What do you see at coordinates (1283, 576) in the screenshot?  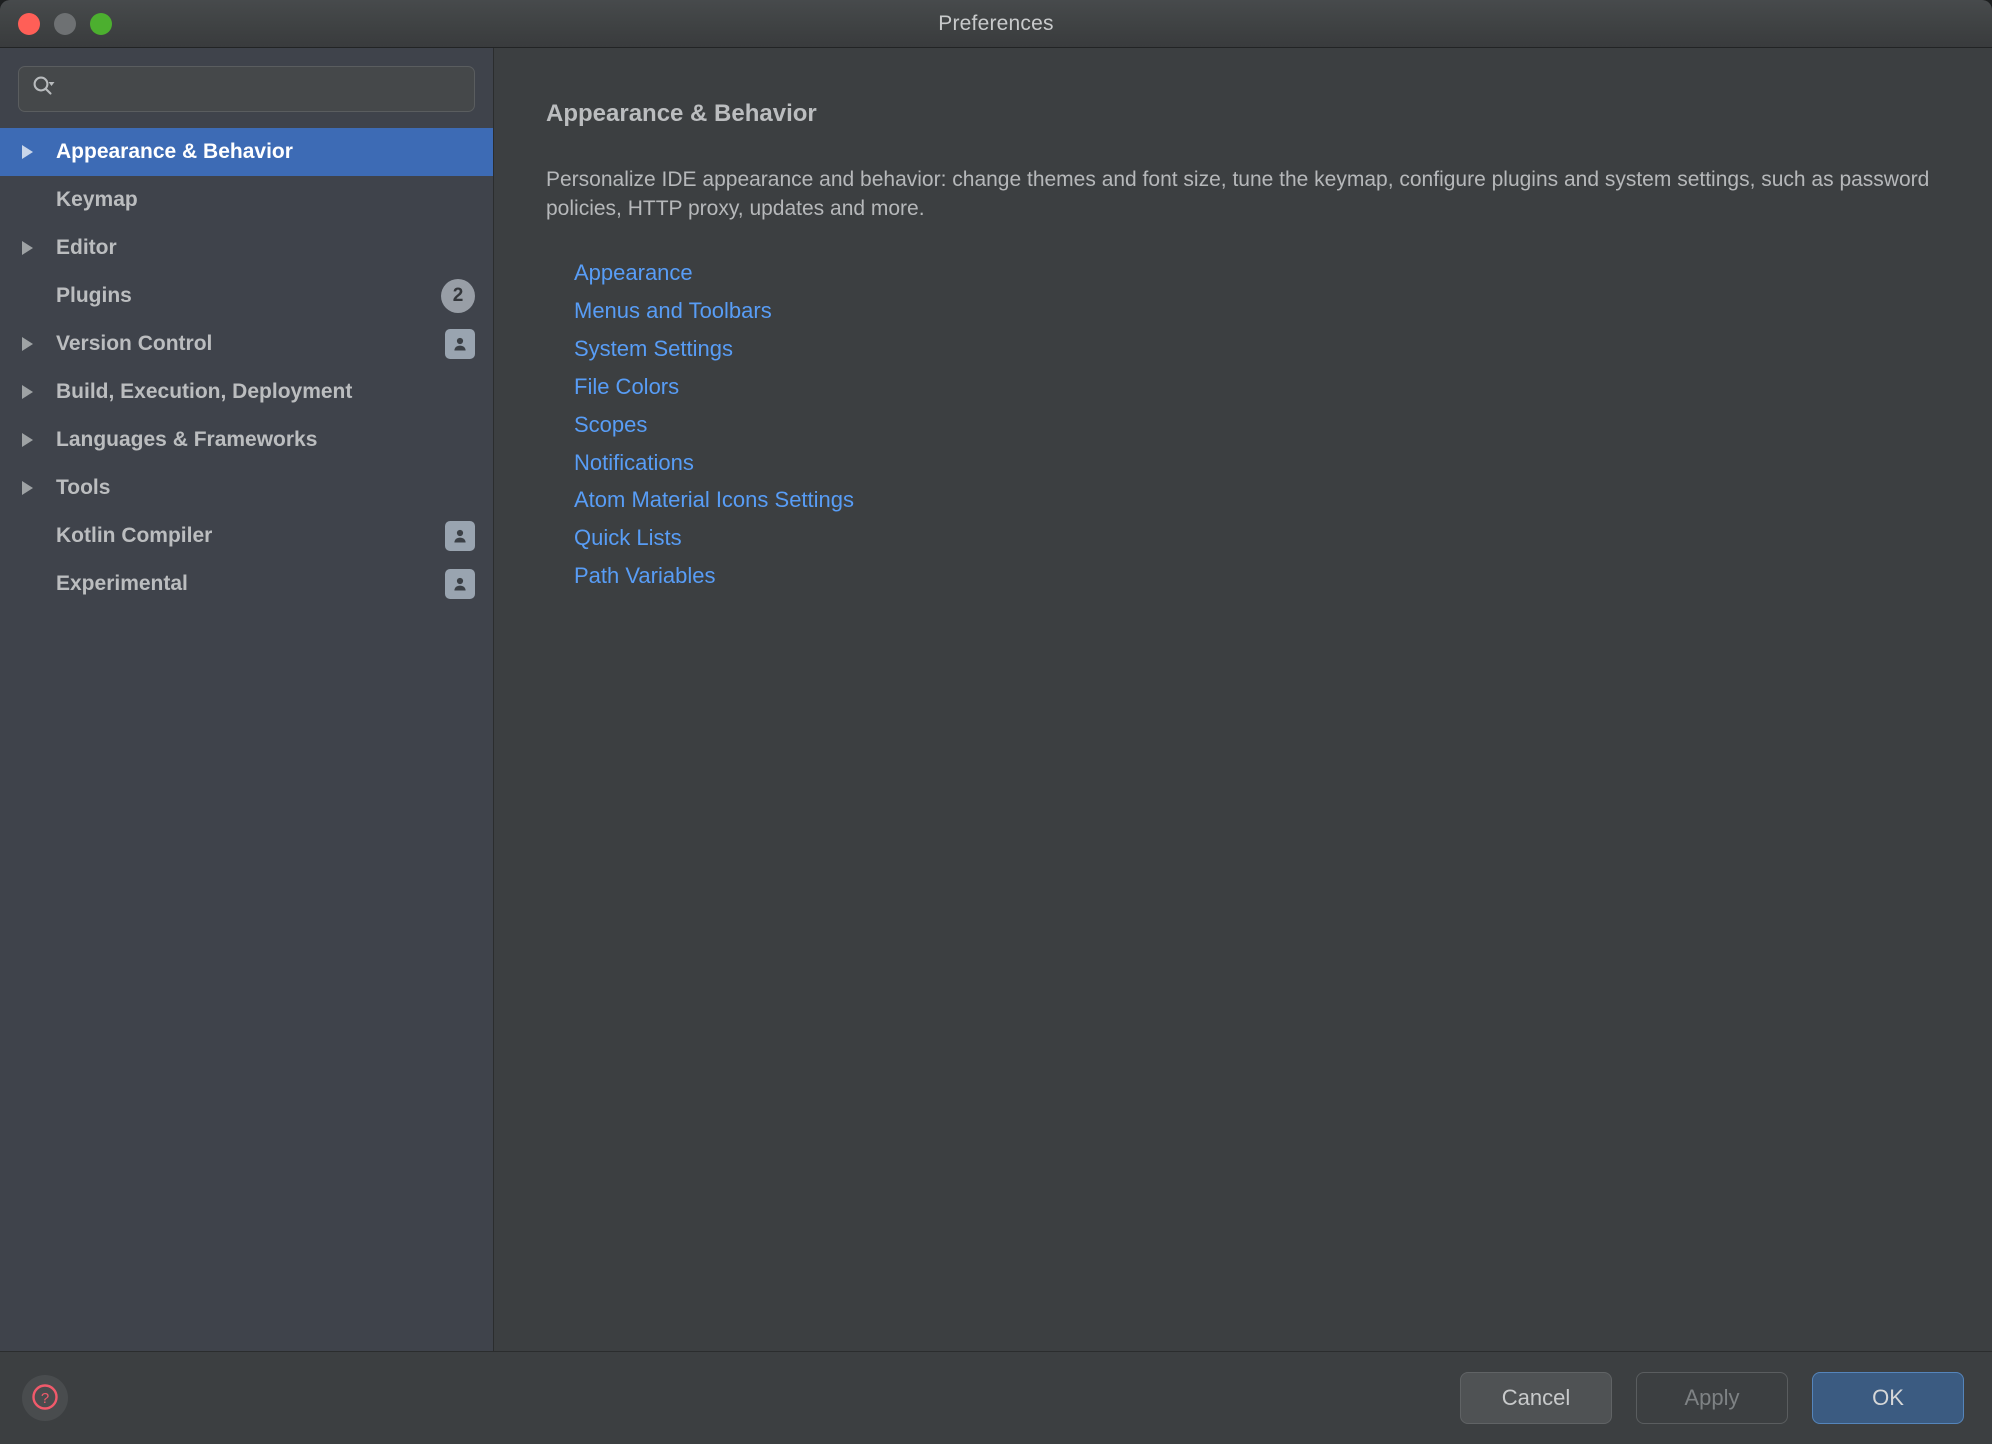 I see `list-item: Path Variables` at bounding box center [1283, 576].